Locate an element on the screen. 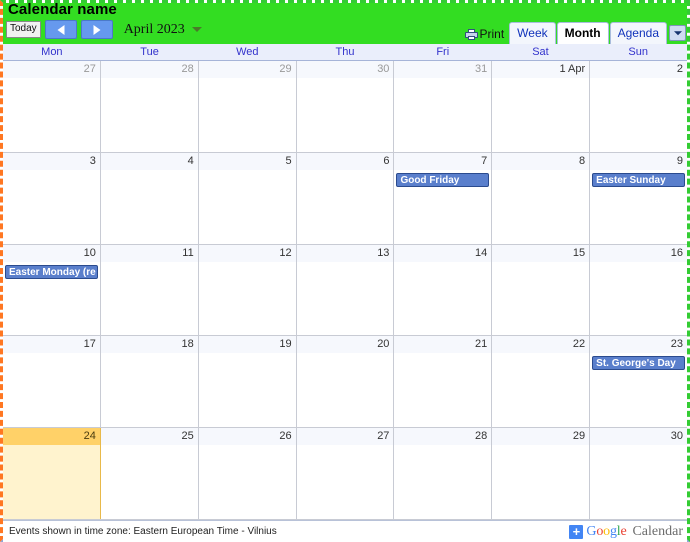  day-cell: 5 is located at coordinates (247, 198).